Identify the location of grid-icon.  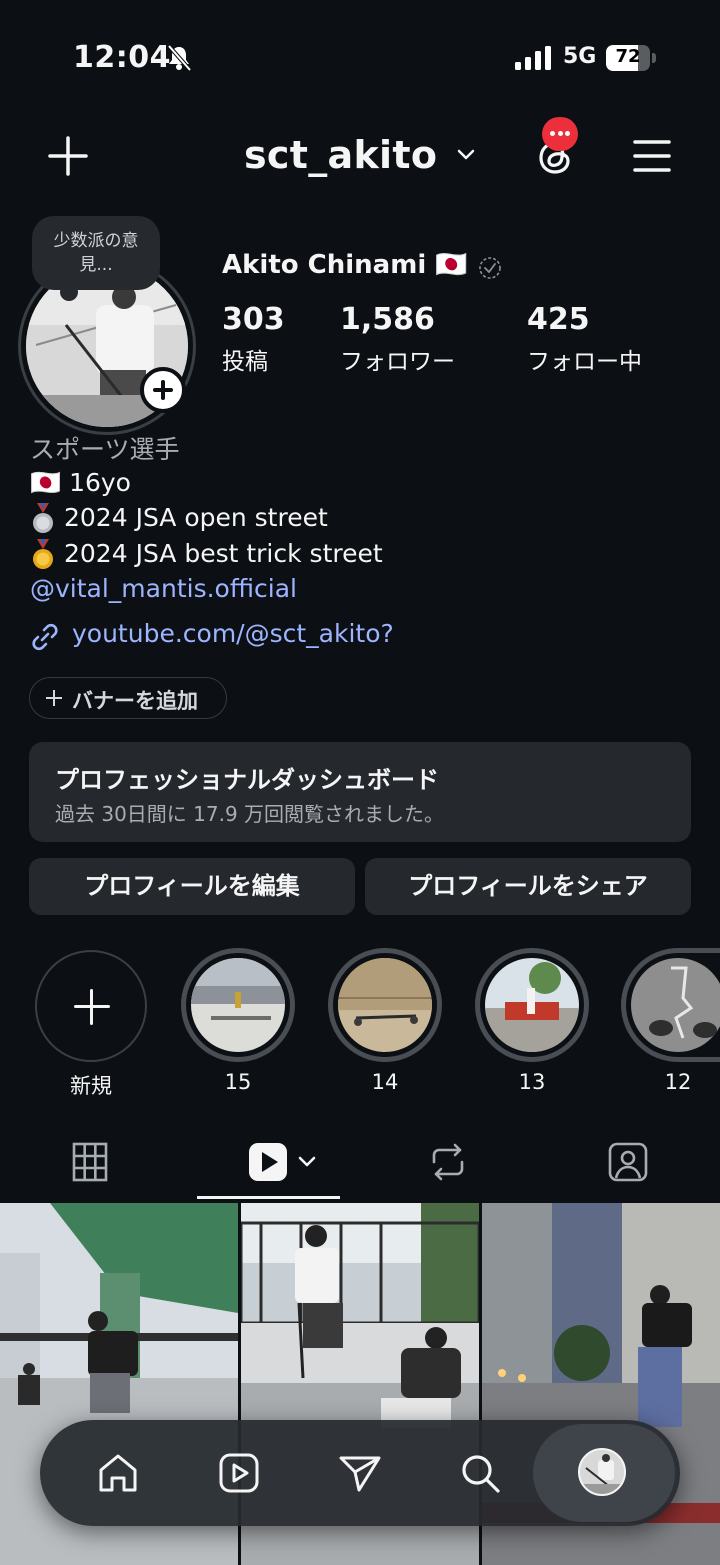
(90, 1162).